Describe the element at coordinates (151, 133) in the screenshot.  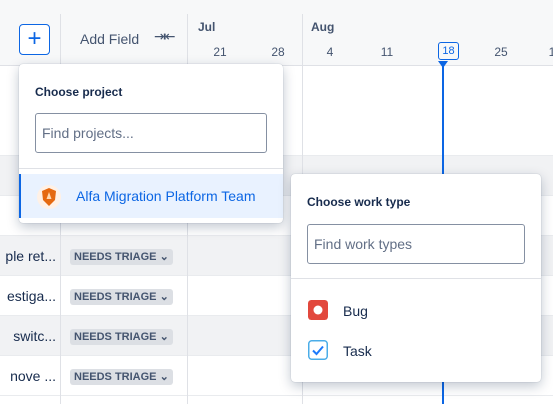
I see `project-search-input` at that location.